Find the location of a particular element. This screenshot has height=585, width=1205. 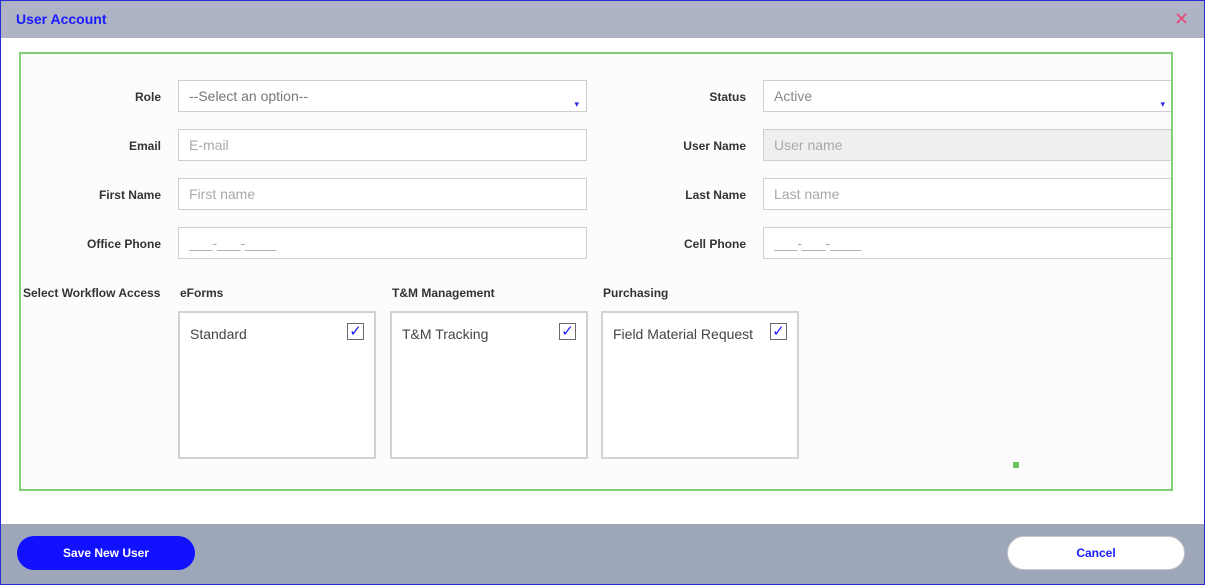

workflow-checkbox-standard: ✓ is located at coordinates (355, 331).